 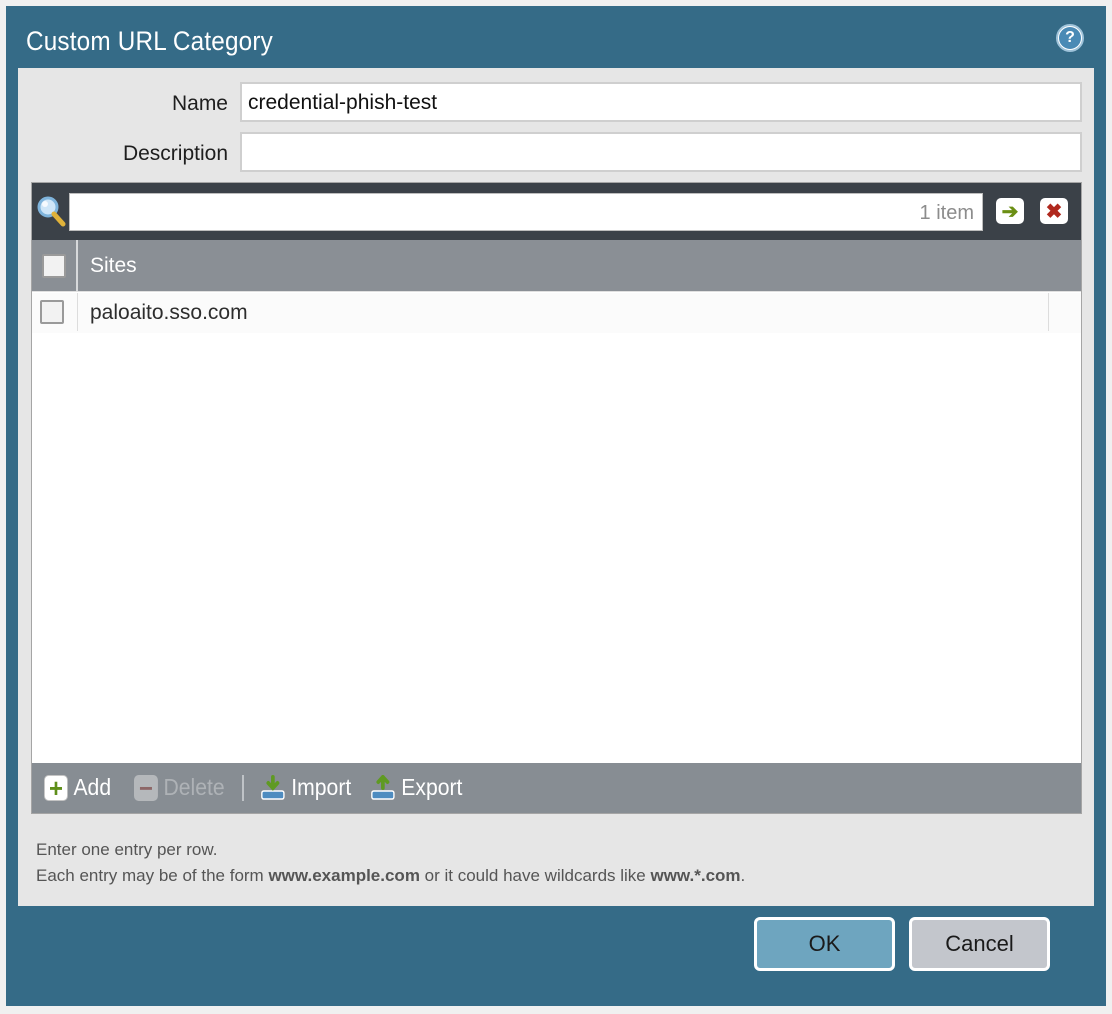 I want to click on plus-icon: +, so click(x=56, y=787).